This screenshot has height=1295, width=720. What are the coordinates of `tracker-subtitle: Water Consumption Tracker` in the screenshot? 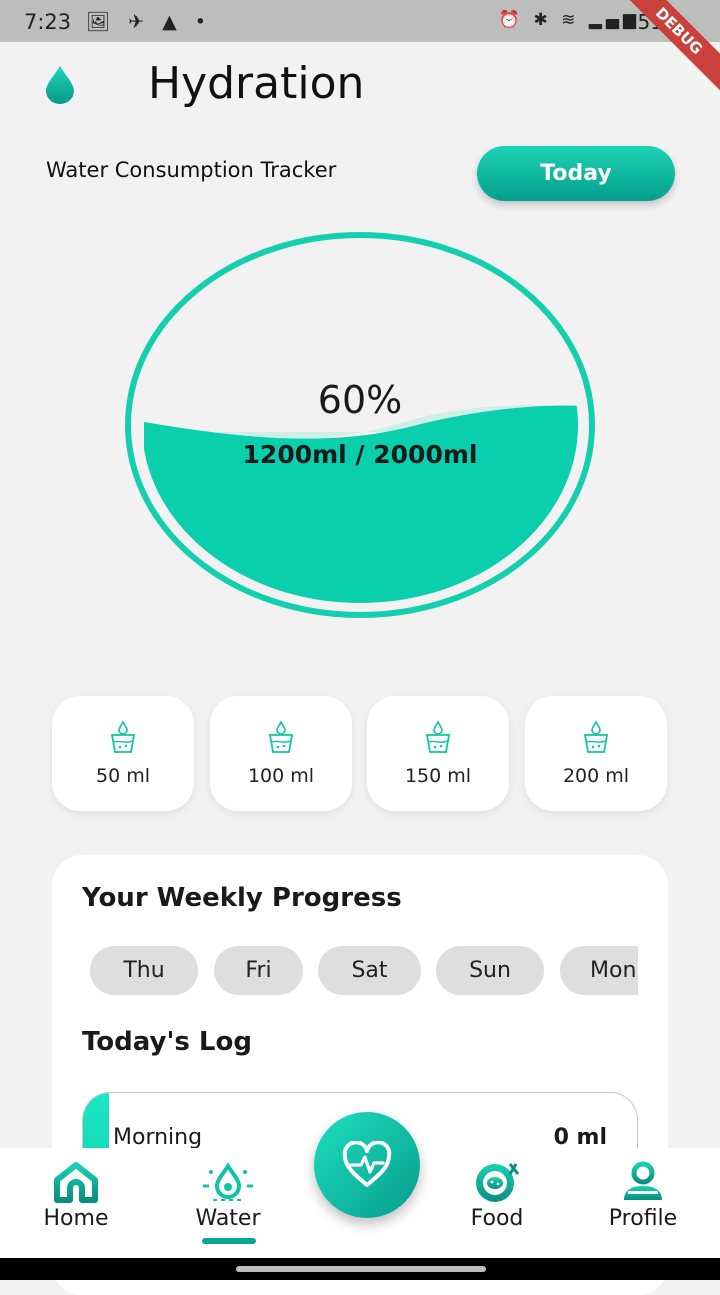 It's located at (191, 170).